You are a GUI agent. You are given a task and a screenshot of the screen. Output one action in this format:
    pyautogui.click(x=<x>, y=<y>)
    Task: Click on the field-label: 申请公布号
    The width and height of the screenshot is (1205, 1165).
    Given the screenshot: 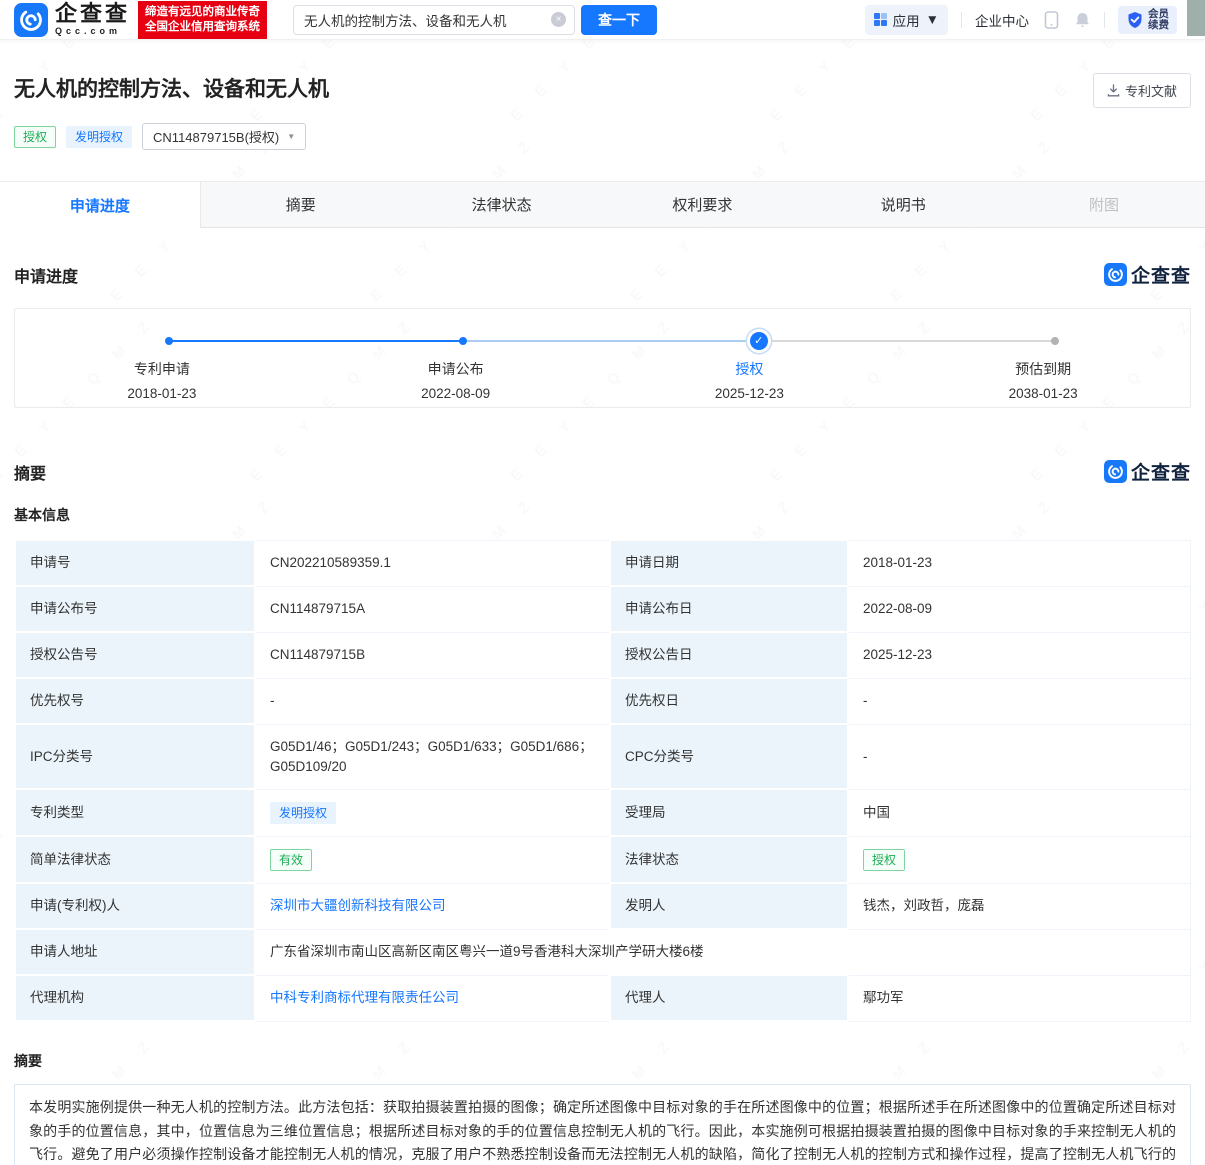 What is the action you would take?
    pyautogui.click(x=64, y=608)
    